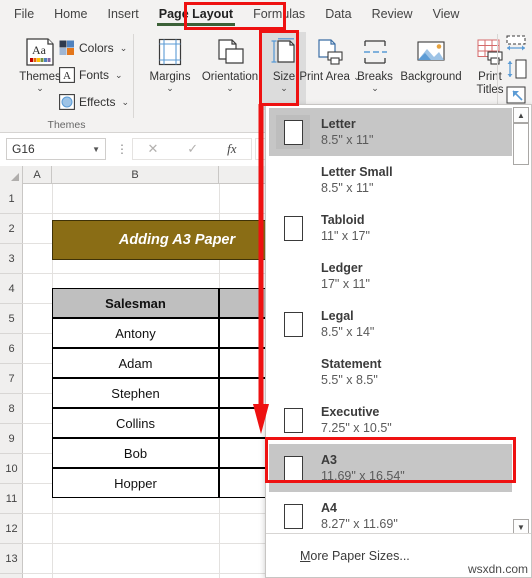 The width and height of the screenshot is (532, 578). I want to click on row-header-9: 9, so click(11, 439).